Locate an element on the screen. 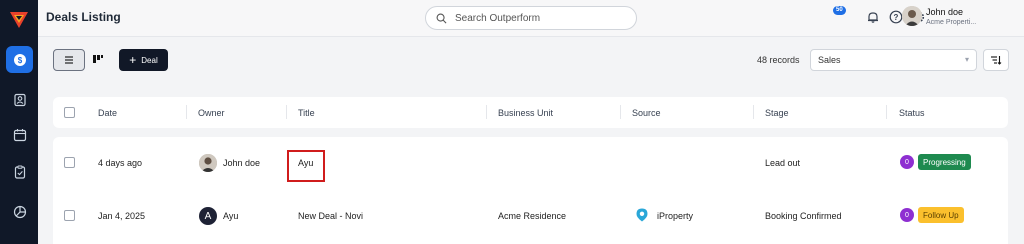 The width and height of the screenshot is (1024, 244). sidebar-item-contacts is located at coordinates (19, 99).